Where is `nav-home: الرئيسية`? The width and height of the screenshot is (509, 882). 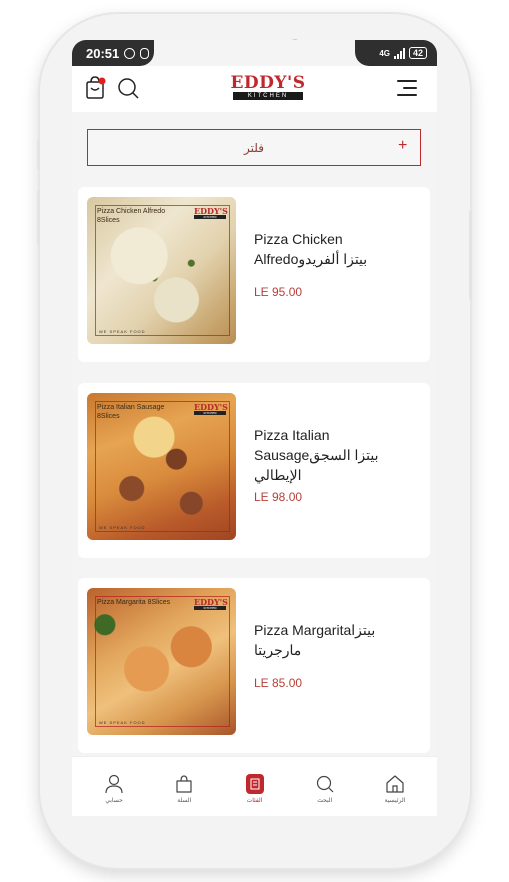 nav-home: الرئيسية is located at coordinates (395, 786).